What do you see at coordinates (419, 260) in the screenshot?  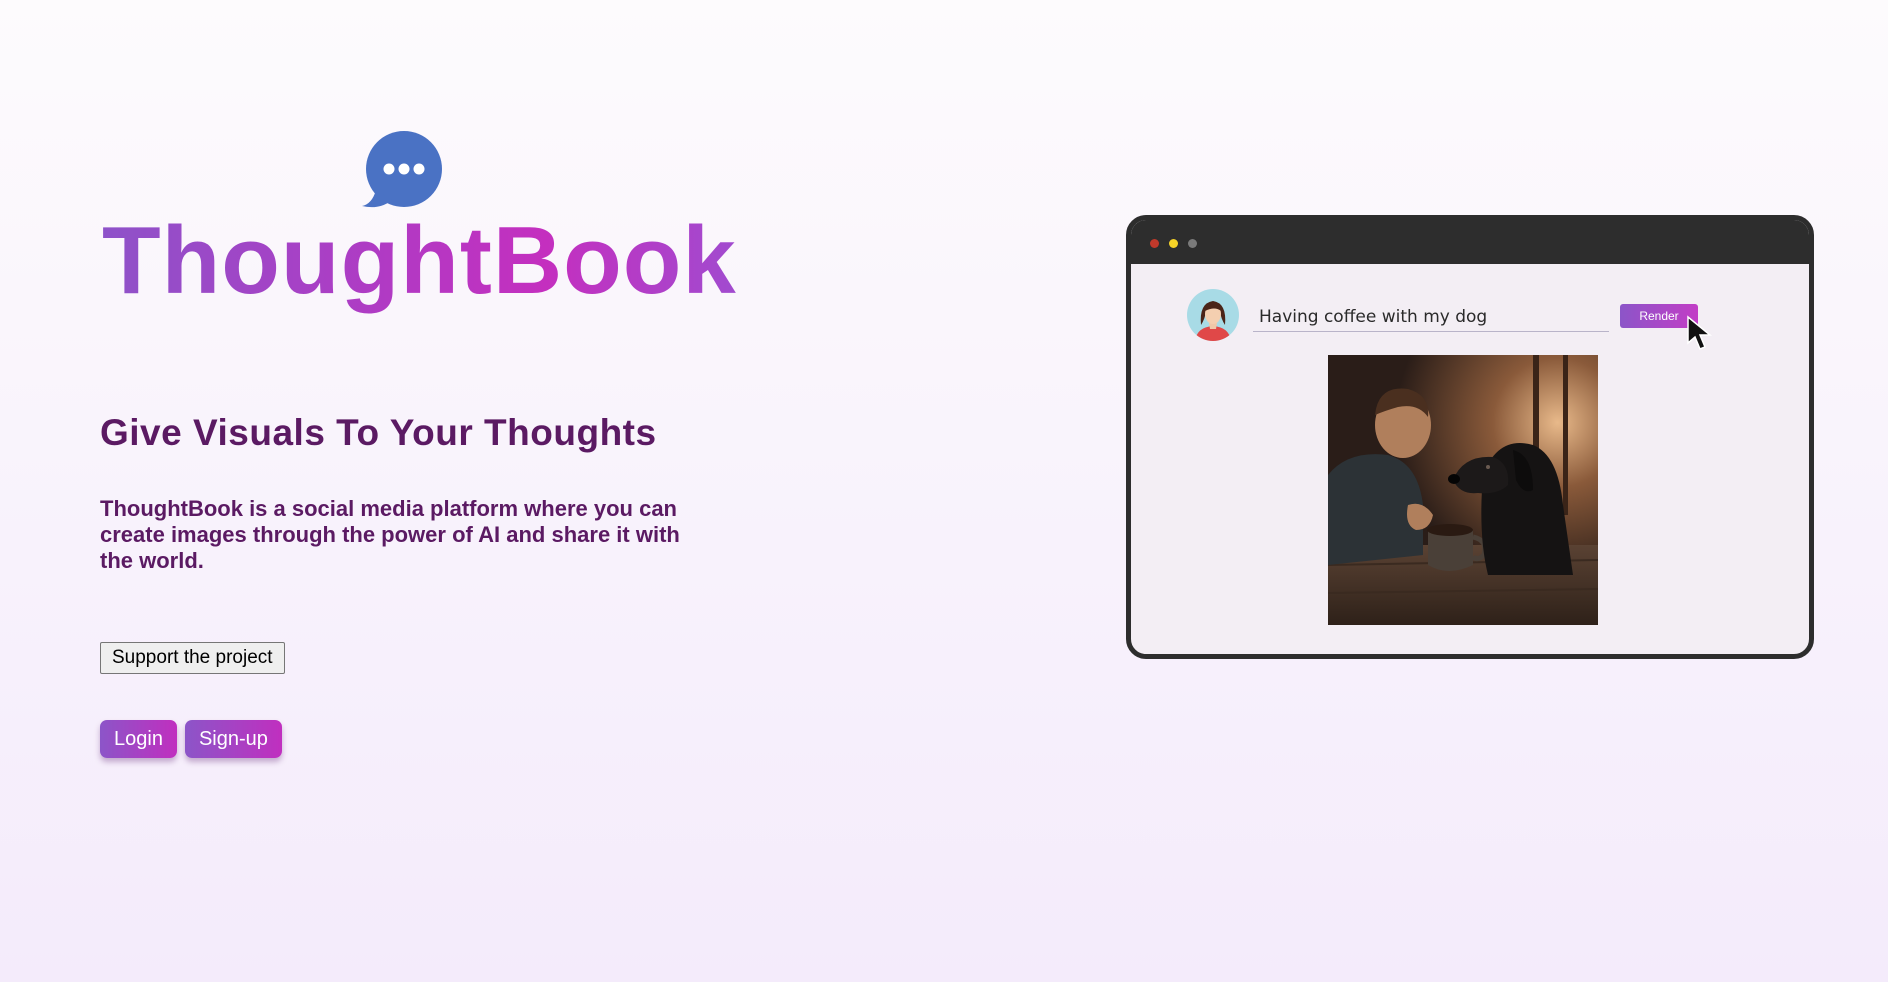 I see `brand-title: ThoughtBook` at bounding box center [419, 260].